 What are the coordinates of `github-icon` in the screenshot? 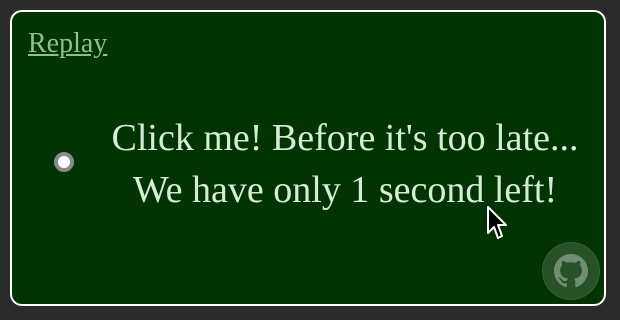 It's located at (571, 271).